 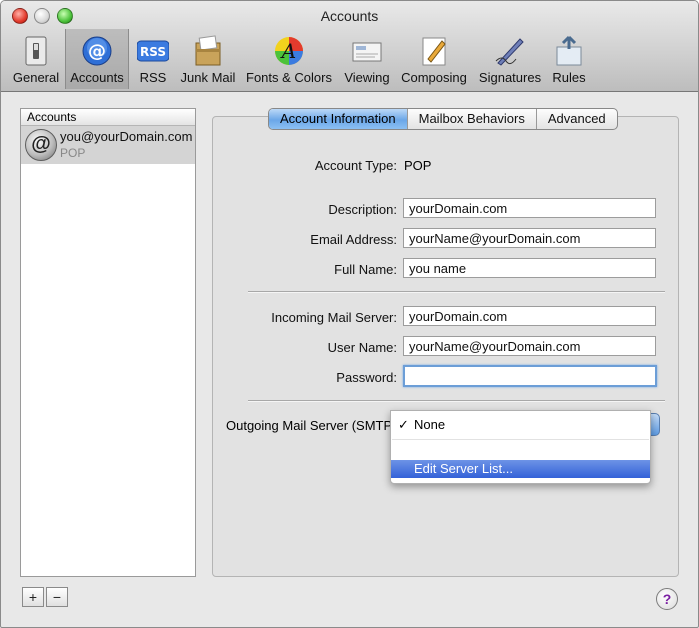 I want to click on viewing-icon, so click(x=367, y=52).